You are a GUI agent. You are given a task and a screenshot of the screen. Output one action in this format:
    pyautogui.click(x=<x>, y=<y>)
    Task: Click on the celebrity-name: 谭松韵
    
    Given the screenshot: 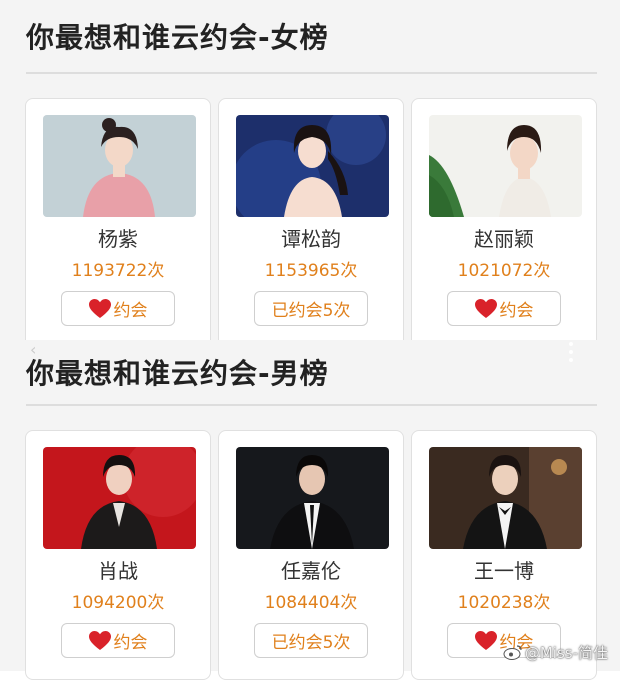 What is the action you would take?
    pyautogui.click(x=311, y=239)
    